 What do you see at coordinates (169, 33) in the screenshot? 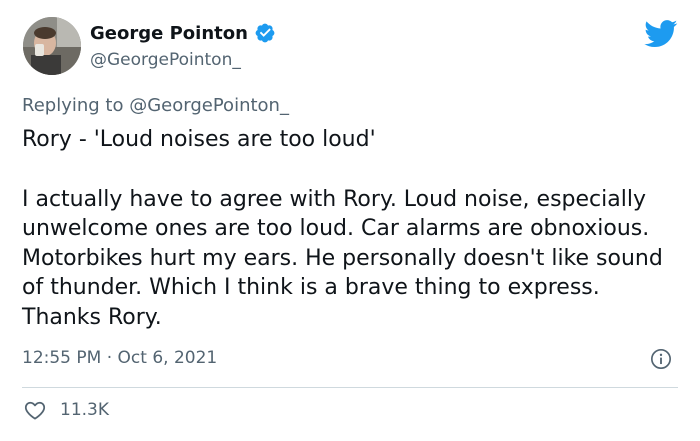
I see `author-name-text: George Pointon` at bounding box center [169, 33].